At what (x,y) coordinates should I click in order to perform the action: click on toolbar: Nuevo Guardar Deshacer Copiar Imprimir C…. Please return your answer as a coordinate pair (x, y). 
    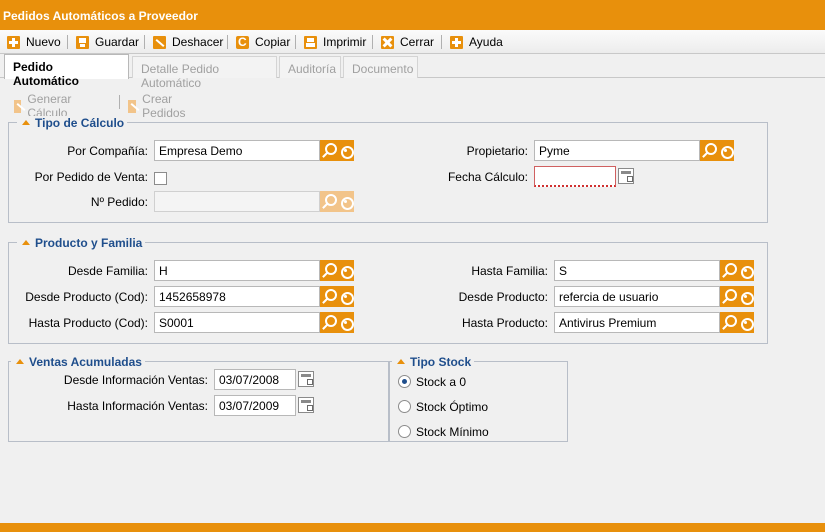
    Looking at the image, I should click on (412, 42).